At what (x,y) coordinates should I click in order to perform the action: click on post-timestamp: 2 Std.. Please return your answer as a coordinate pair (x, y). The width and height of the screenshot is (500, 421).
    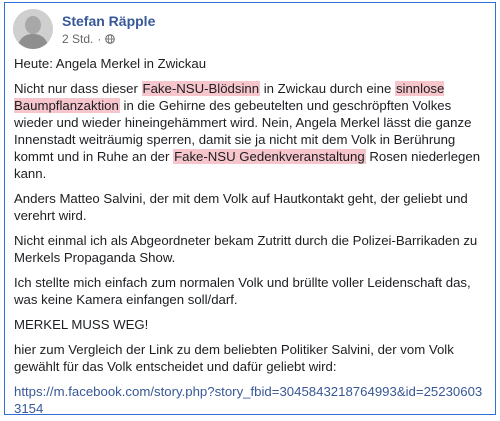
    Looking at the image, I should click on (77, 39).